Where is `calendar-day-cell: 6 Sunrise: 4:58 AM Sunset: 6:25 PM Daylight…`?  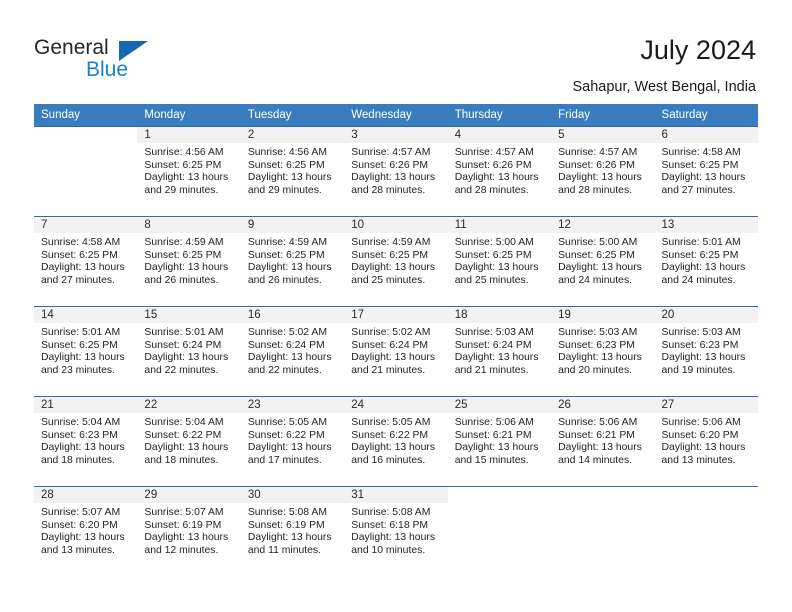 calendar-day-cell: 6 Sunrise: 4:58 AM Sunset: 6:25 PM Daylight… is located at coordinates (706, 171).